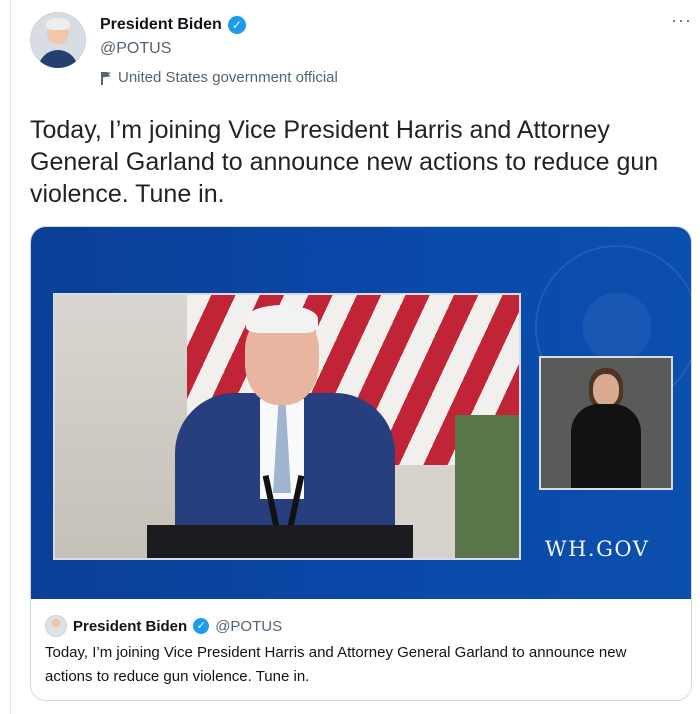  Describe the element at coordinates (58, 24) in the screenshot. I see `avatar-hair` at that location.